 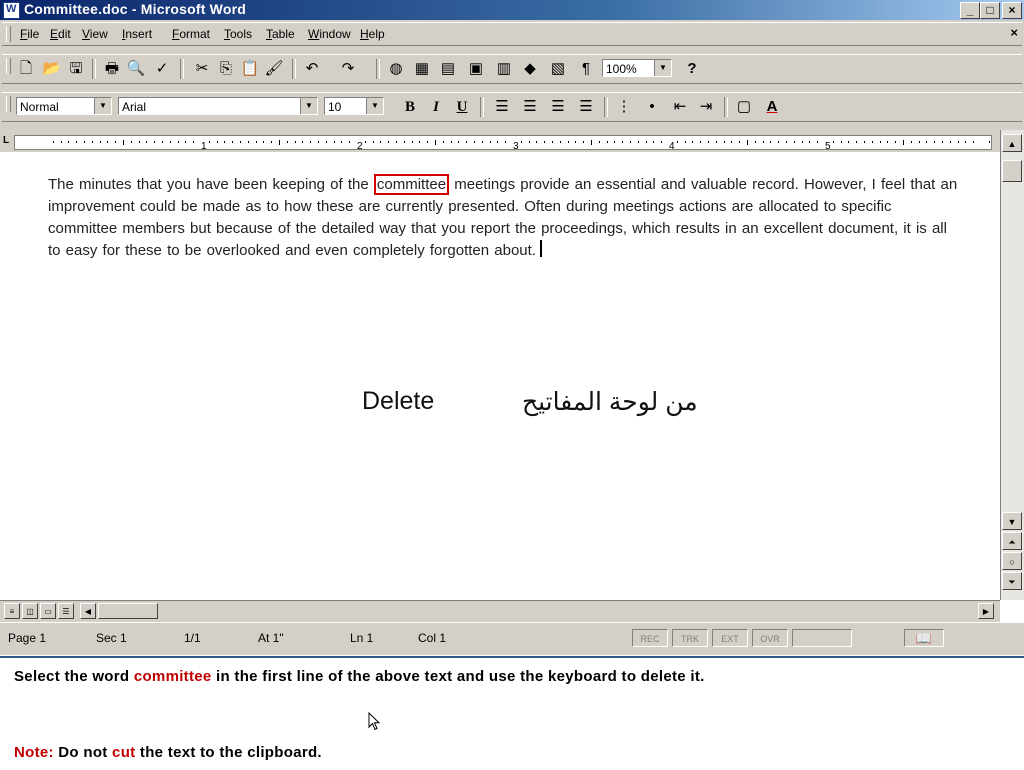 I want to click on open-icon: 📂, so click(x=52, y=69).